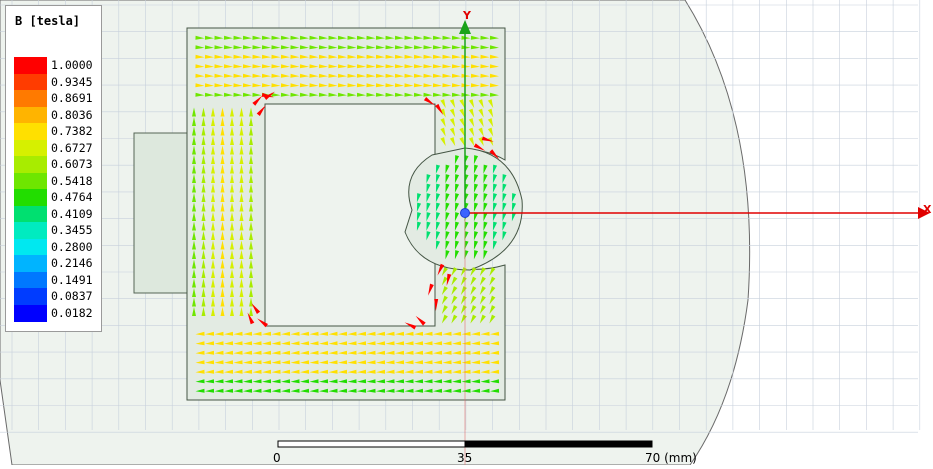 Image resolution: width=933 pixels, height=469 pixels. I want to click on legend-value: 0.5418, so click(72, 180).